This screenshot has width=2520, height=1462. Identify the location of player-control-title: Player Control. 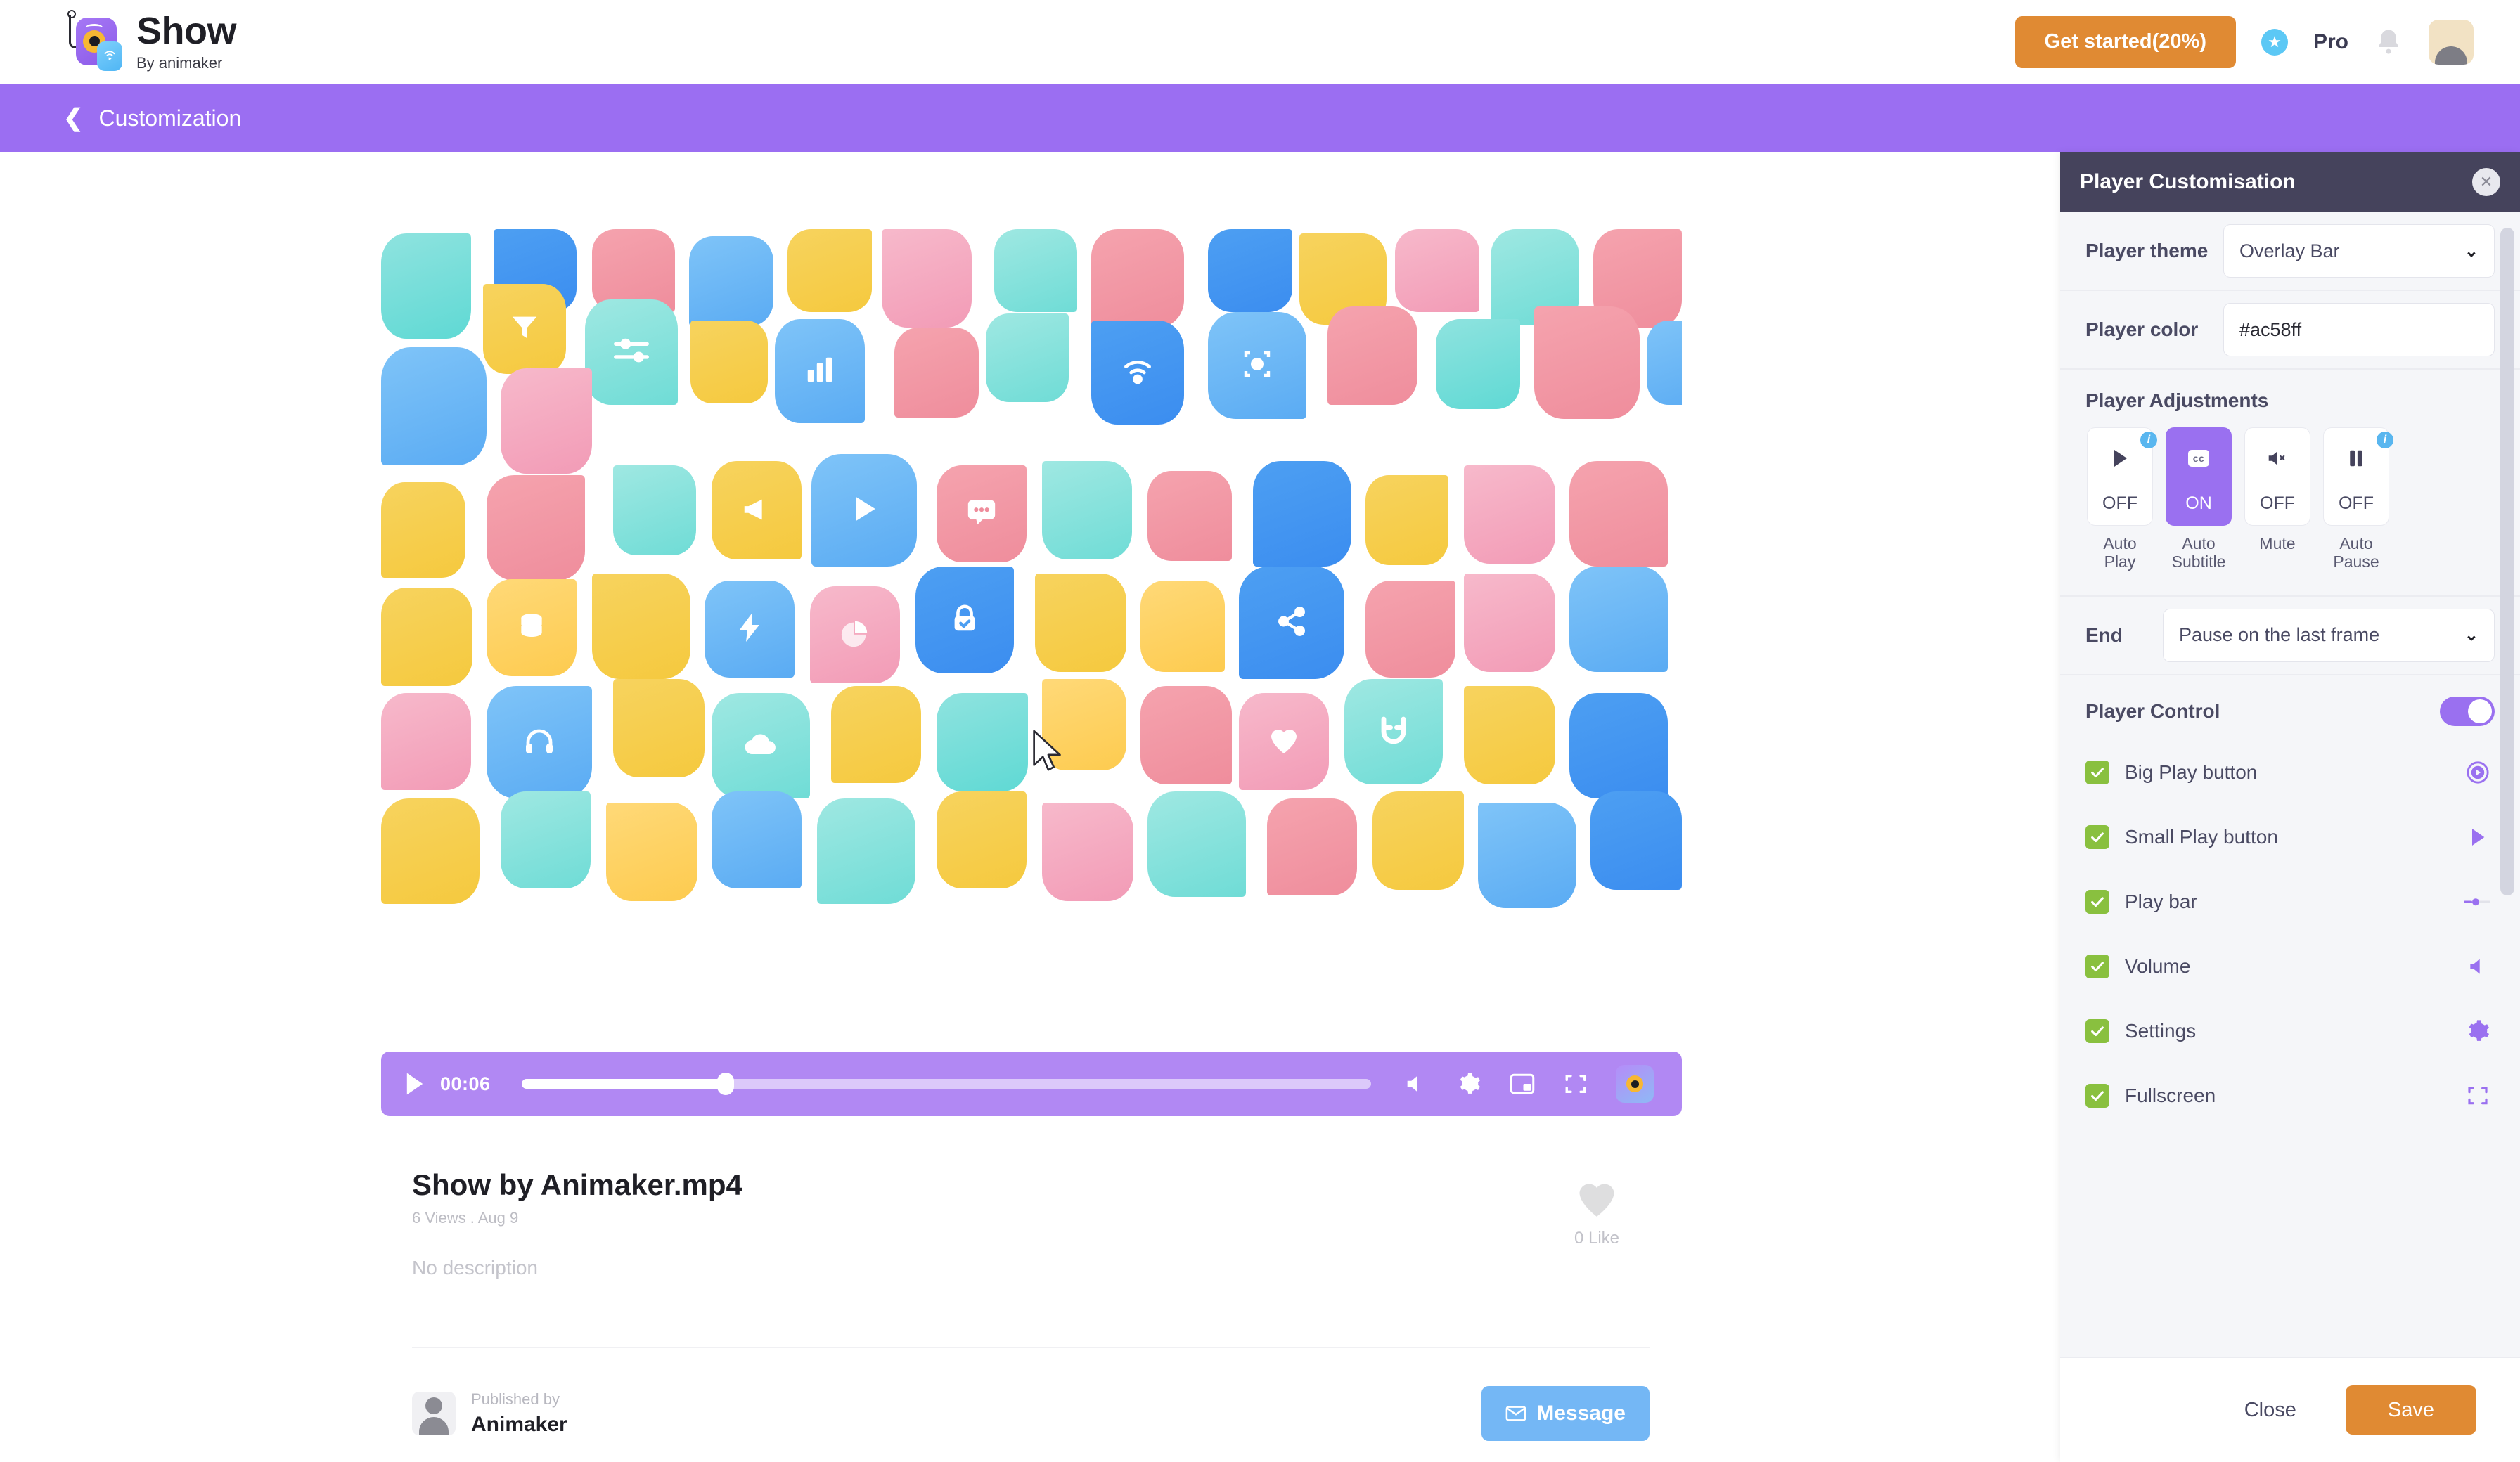
(2152, 710).